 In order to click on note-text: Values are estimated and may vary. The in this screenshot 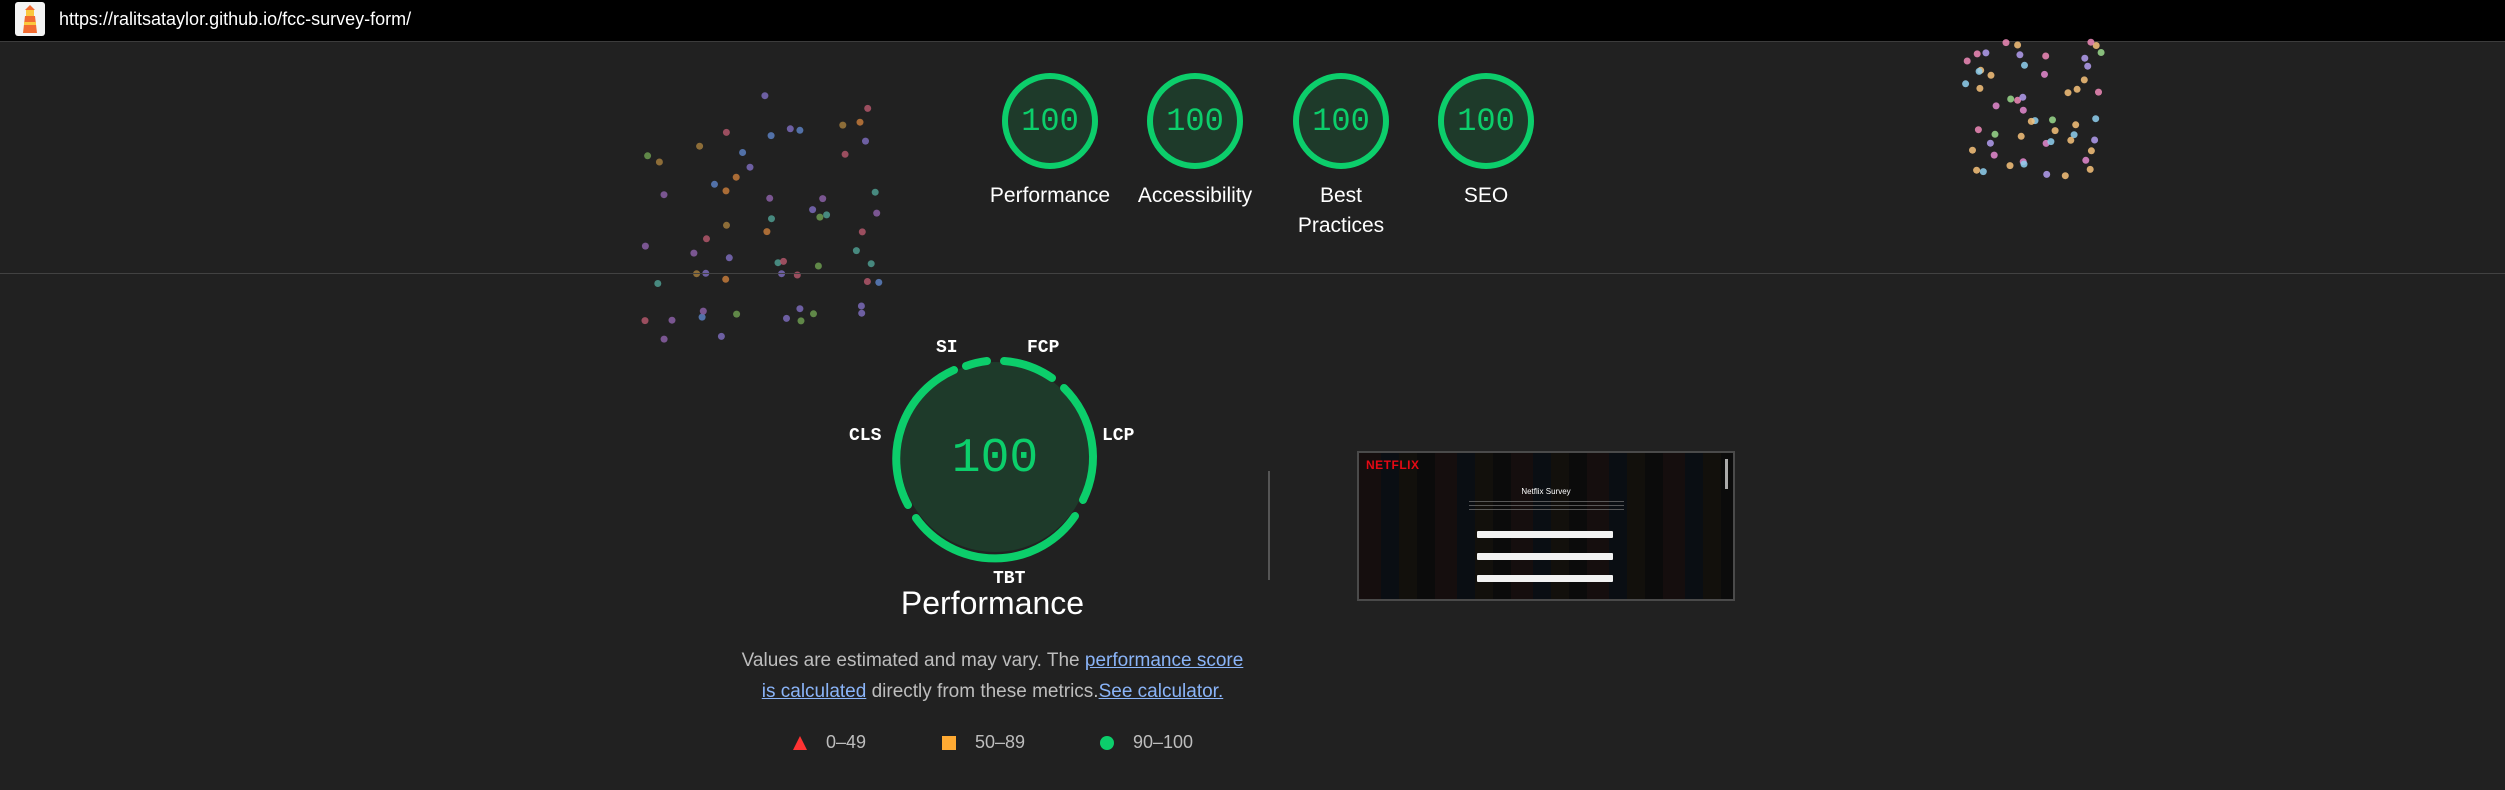, I will do `click(913, 660)`.